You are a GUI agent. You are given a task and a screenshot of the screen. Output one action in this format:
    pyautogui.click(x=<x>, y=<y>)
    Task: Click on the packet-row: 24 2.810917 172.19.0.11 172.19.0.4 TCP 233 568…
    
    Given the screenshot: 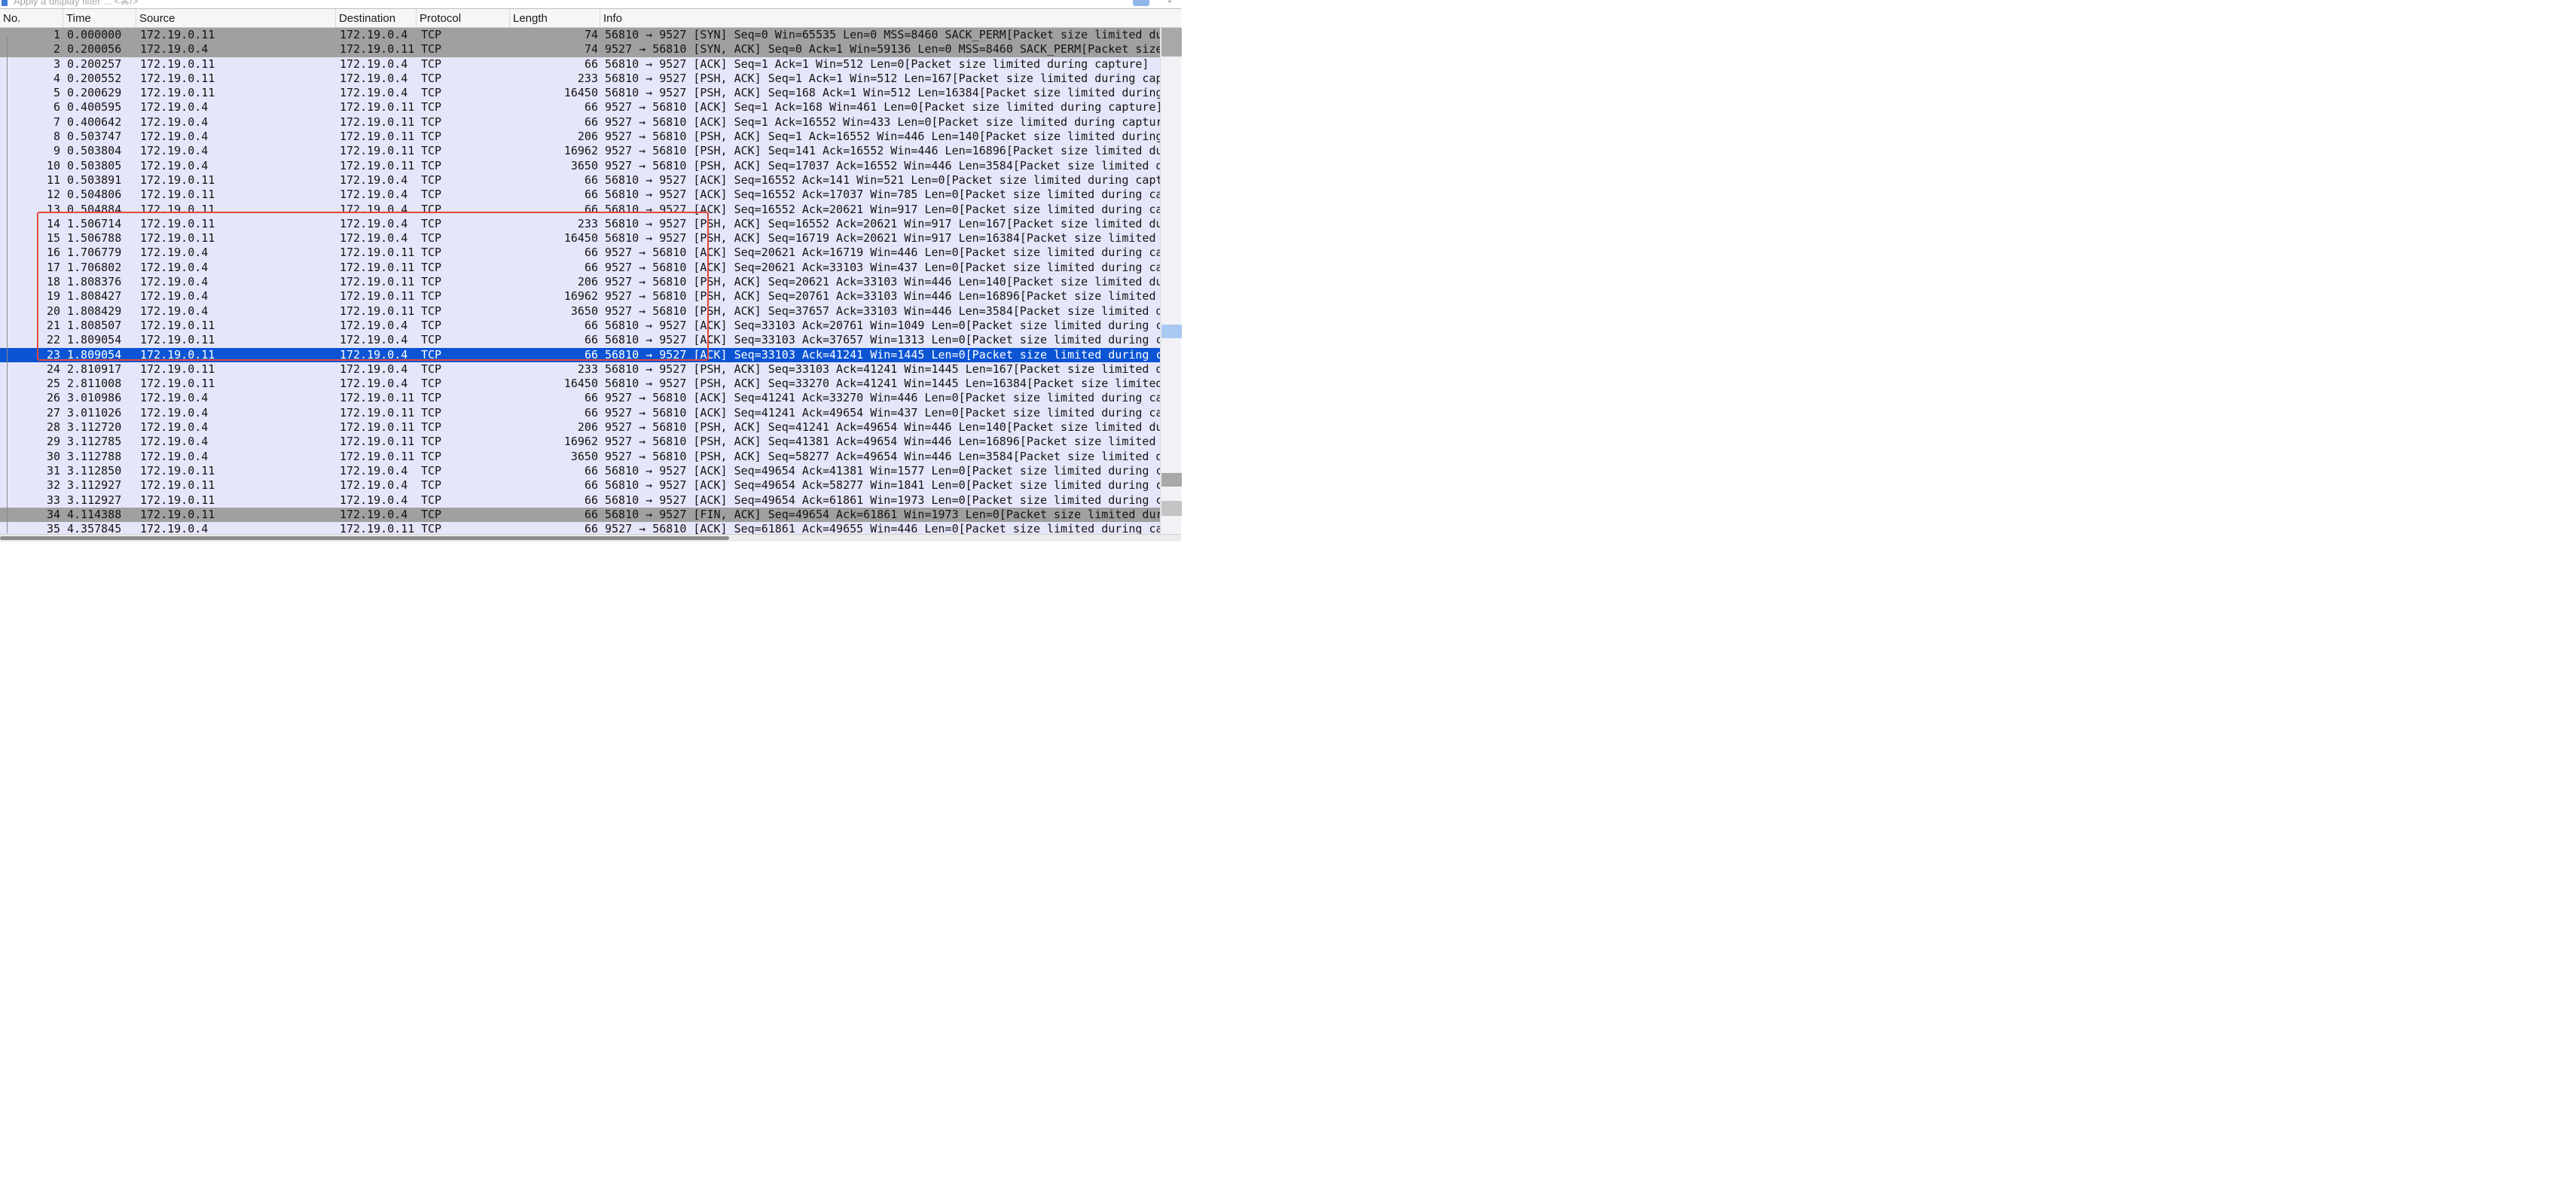 What is the action you would take?
    pyautogui.click(x=580, y=370)
    